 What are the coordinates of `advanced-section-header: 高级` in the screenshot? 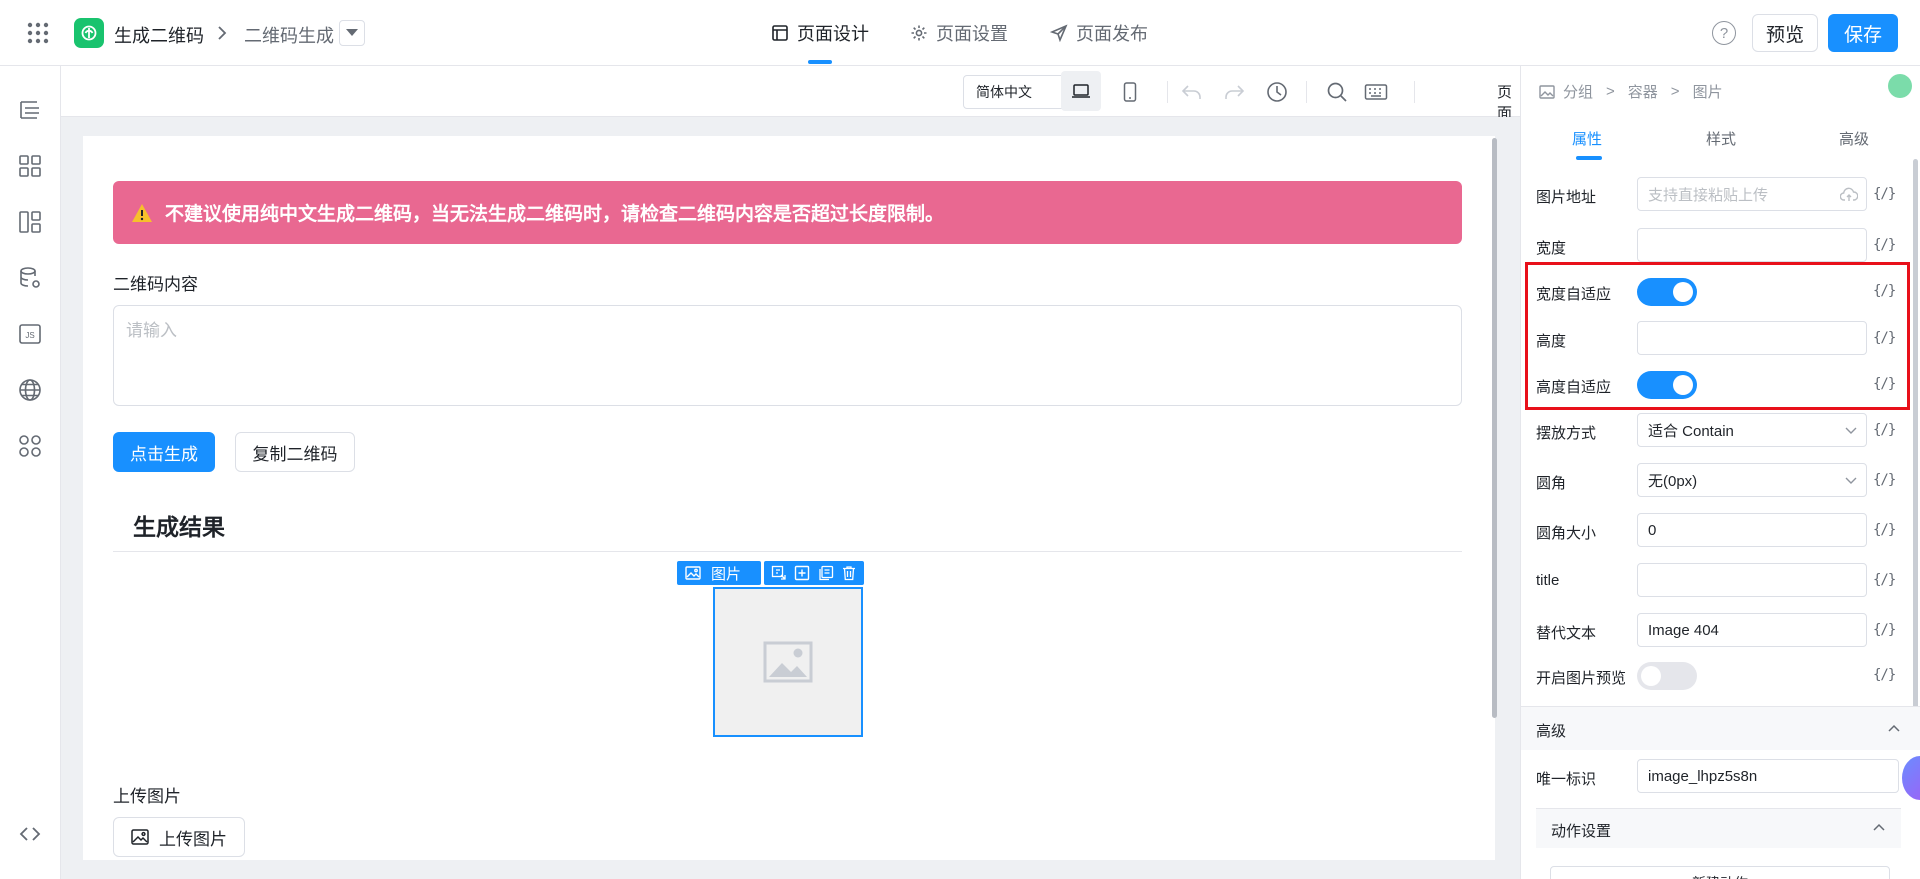 It's located at (1720, 728).